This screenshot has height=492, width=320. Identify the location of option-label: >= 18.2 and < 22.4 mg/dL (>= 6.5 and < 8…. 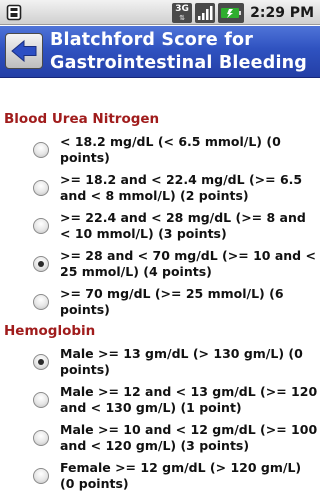
(181, 187).